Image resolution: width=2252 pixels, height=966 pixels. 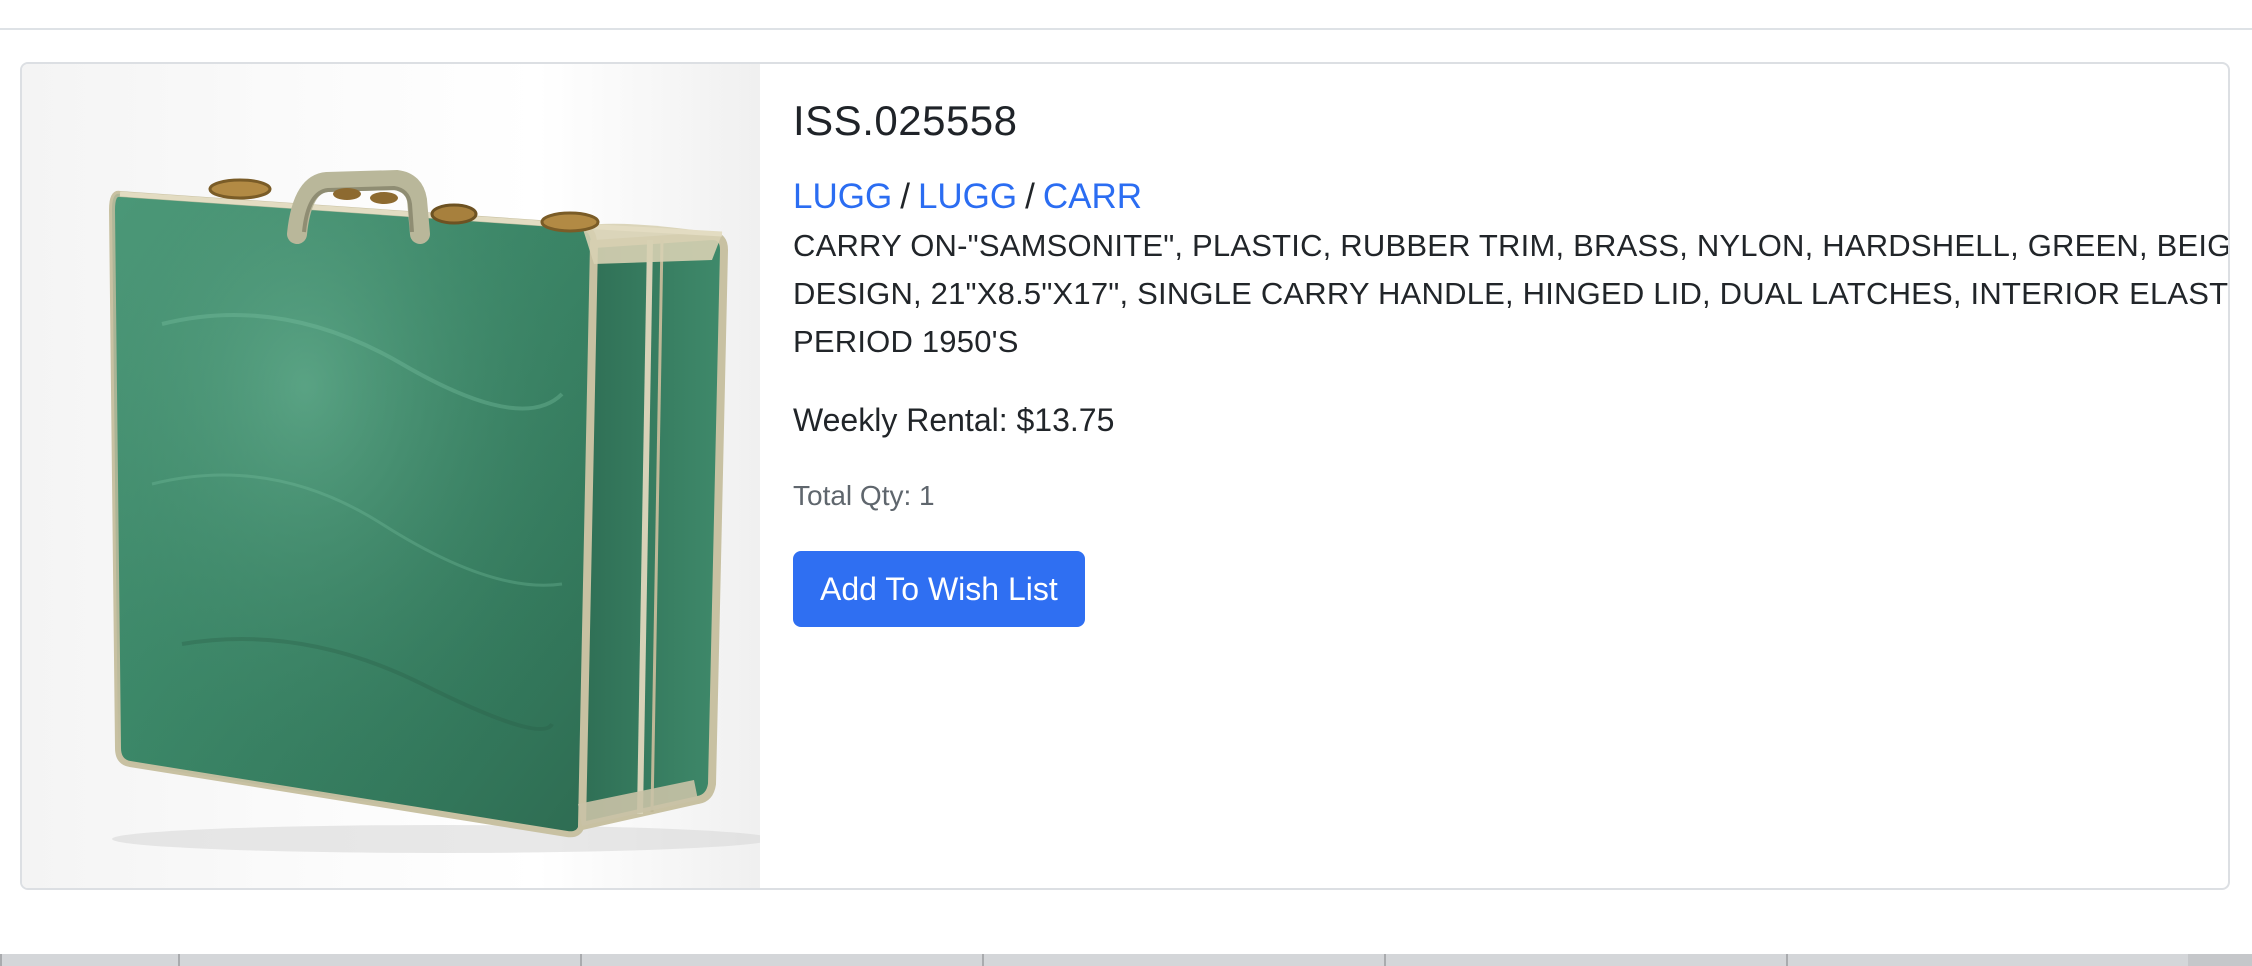 What do you see at coordinates (905, 120) in the screenshot?
I see `item-number-title: ISS.025558` at bounding box center [905, 120].